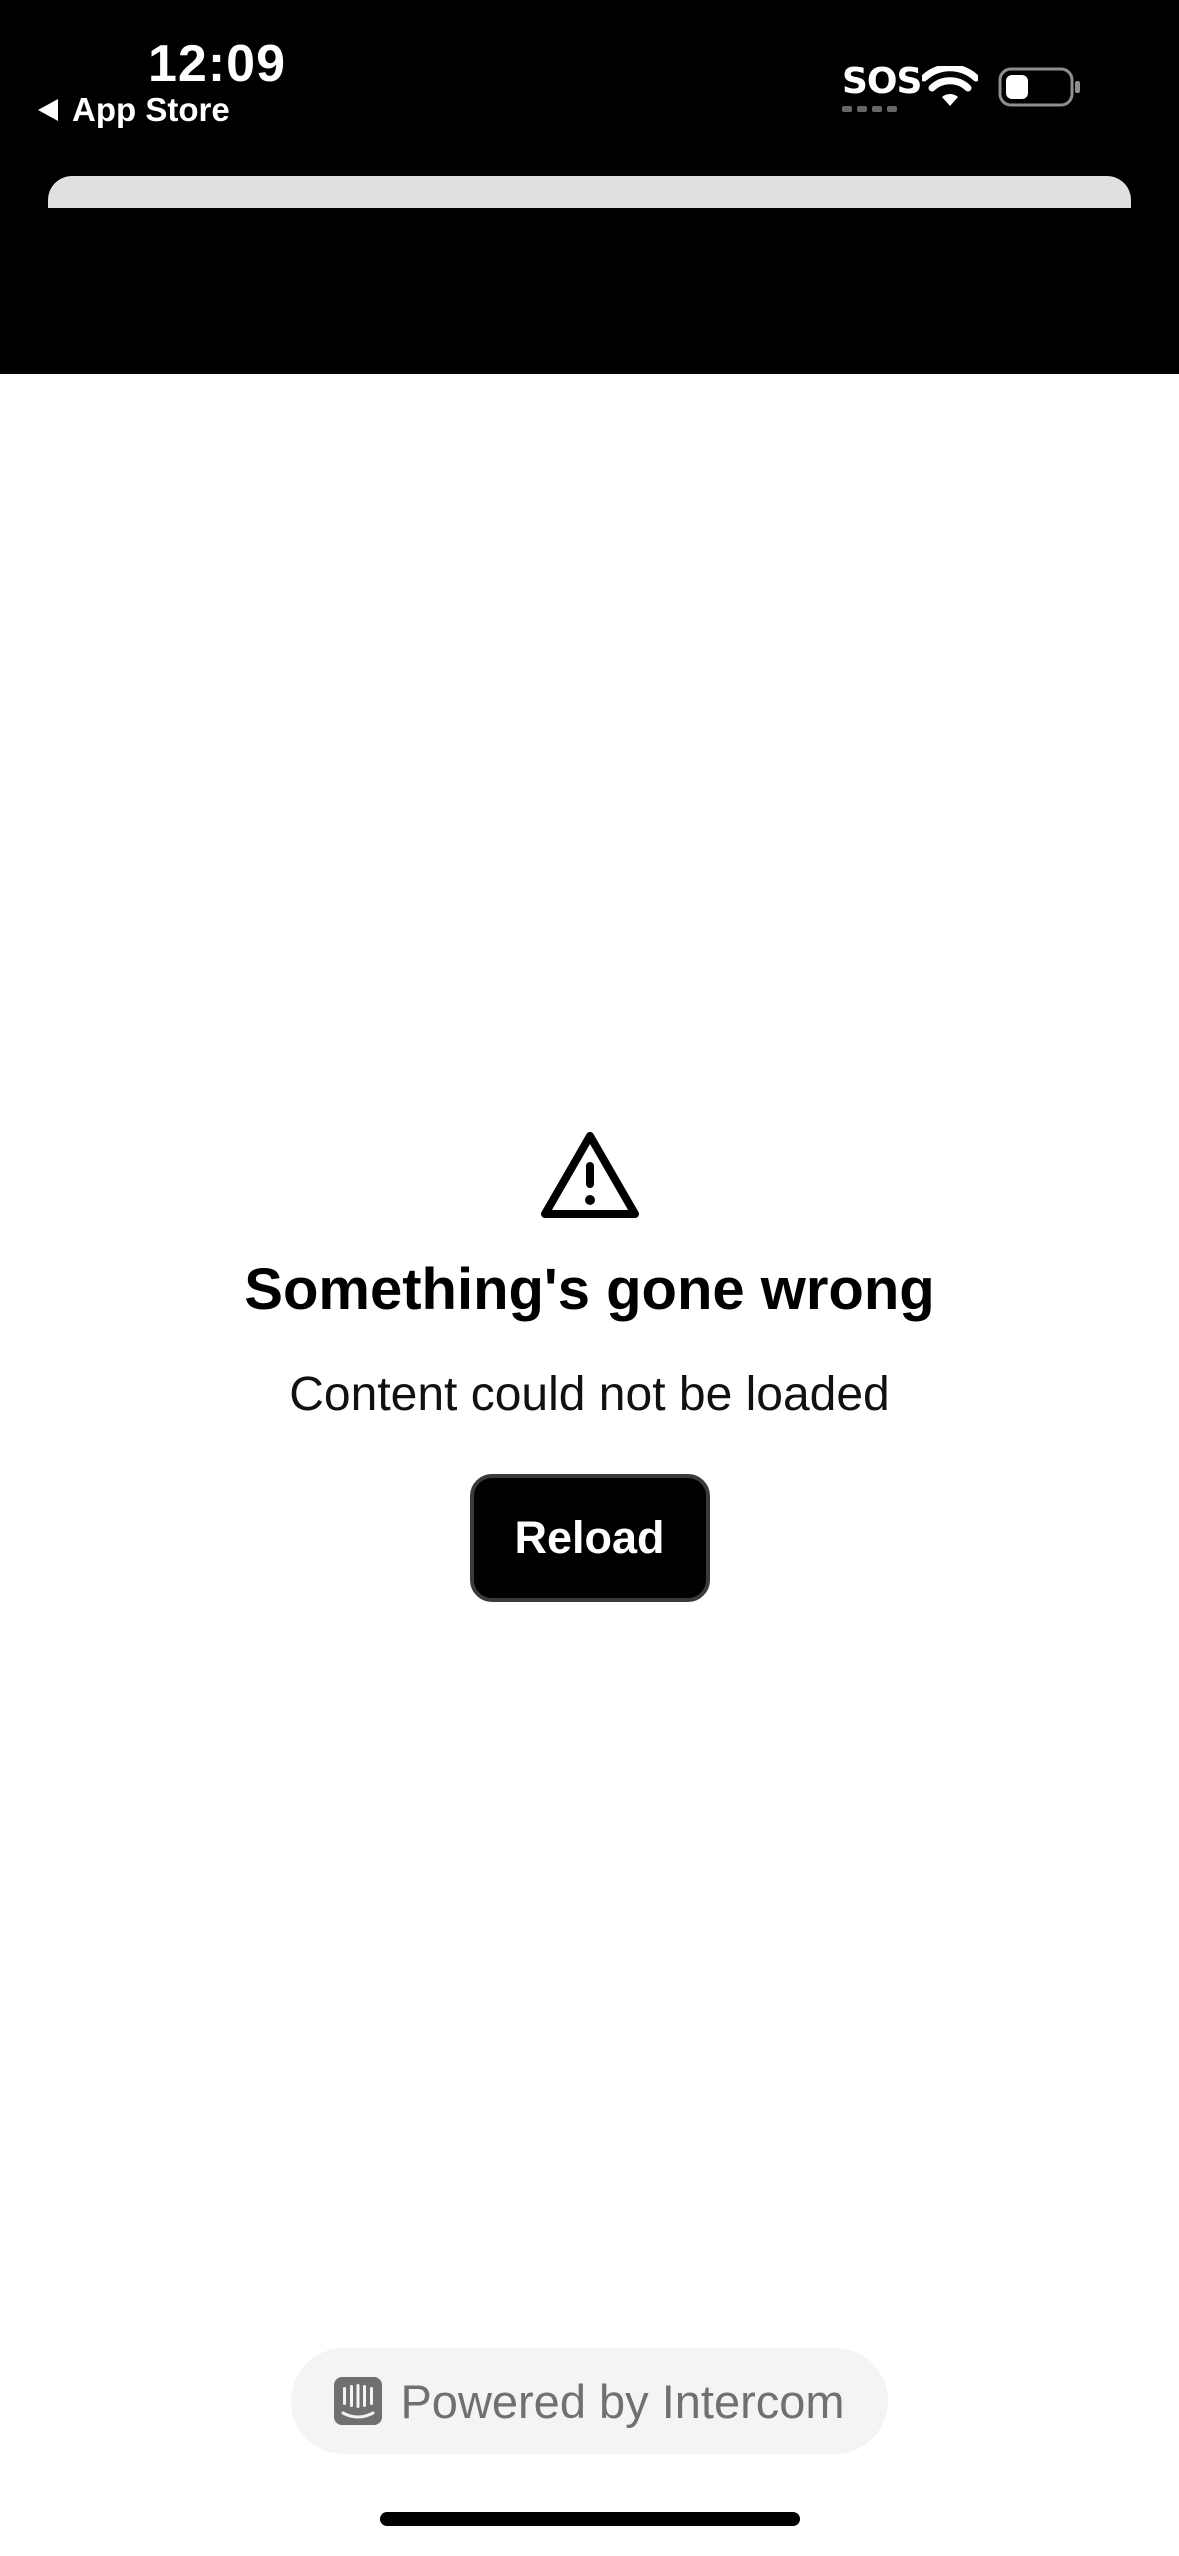 The height and width of the screenshot is (2556, 1179). What do you see at coordinates (151, 109) in the screenshot?
I see `back-link-label: App Store` at bounding box center [151, 109].